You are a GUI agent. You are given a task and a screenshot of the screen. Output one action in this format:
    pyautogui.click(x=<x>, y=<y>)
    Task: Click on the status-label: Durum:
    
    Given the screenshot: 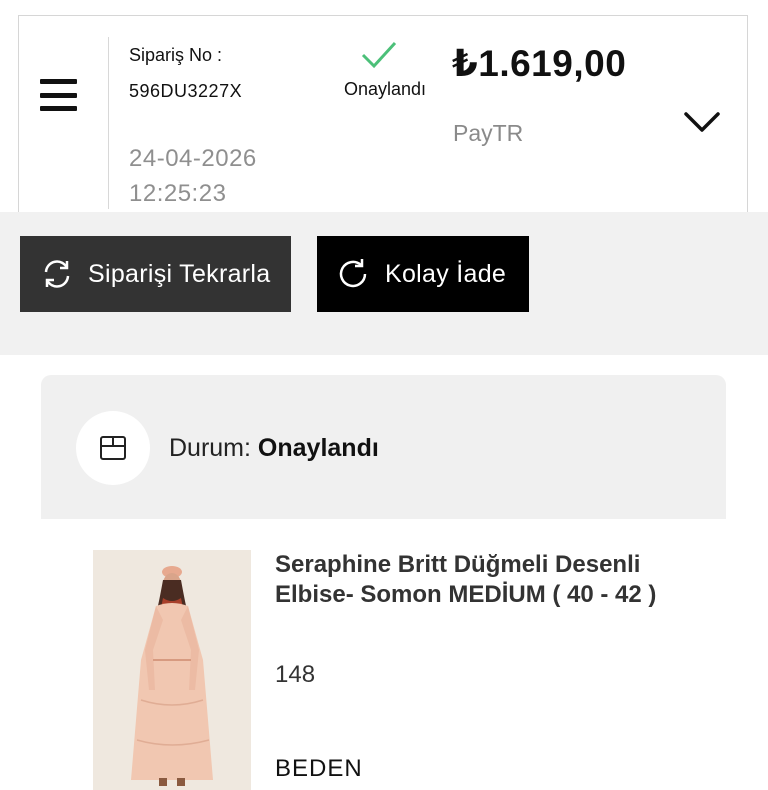 What is the action you would take?
    pyautogui.click(x=210, y=448)
    